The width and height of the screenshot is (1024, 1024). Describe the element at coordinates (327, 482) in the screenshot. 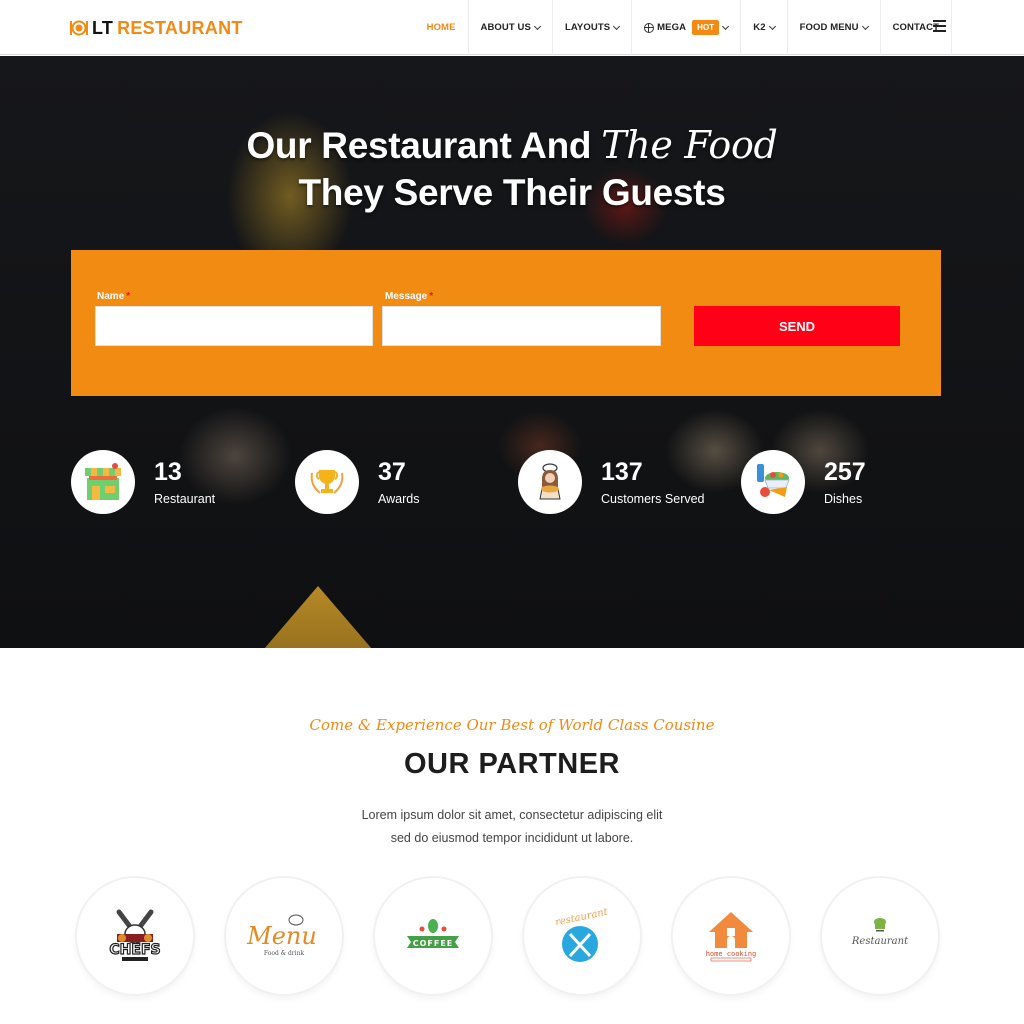

I see `trophy-icon` at that location.